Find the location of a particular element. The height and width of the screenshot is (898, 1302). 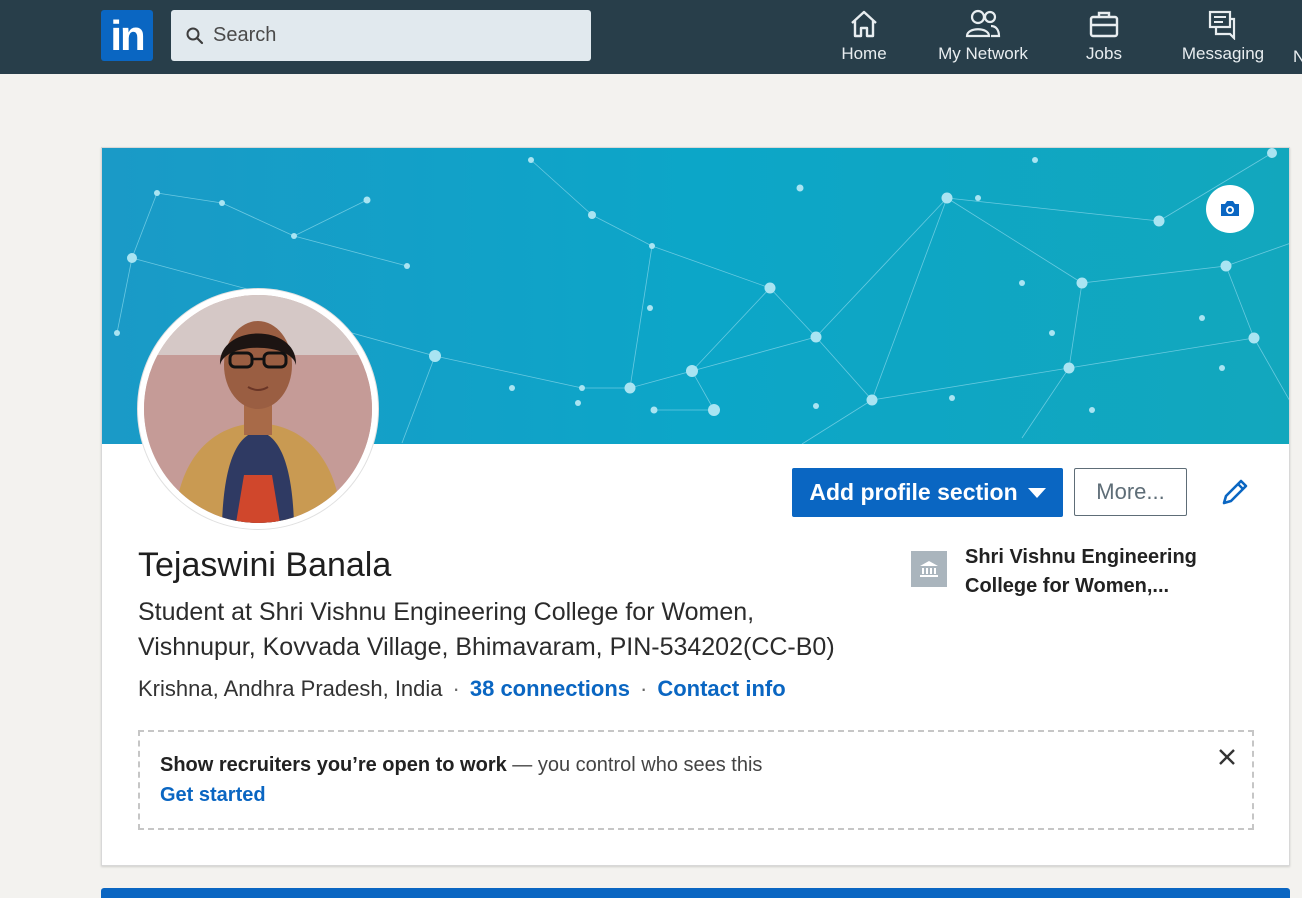

nav-home-label: Home is located at coordinates (864, 53).